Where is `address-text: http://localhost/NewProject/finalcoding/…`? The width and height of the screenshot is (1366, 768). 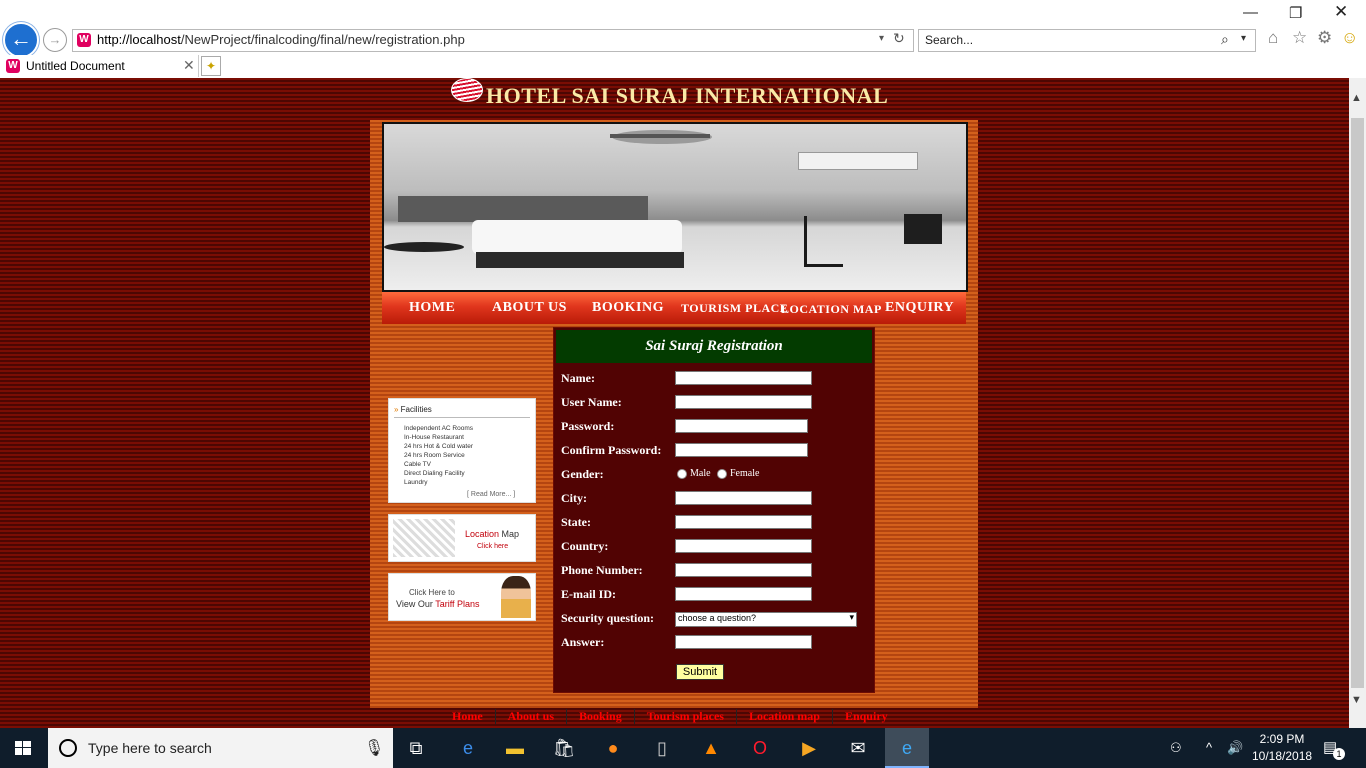
address-text: http://localhost/NewProject/finalcoding/… is located at coordinates (281, 39).